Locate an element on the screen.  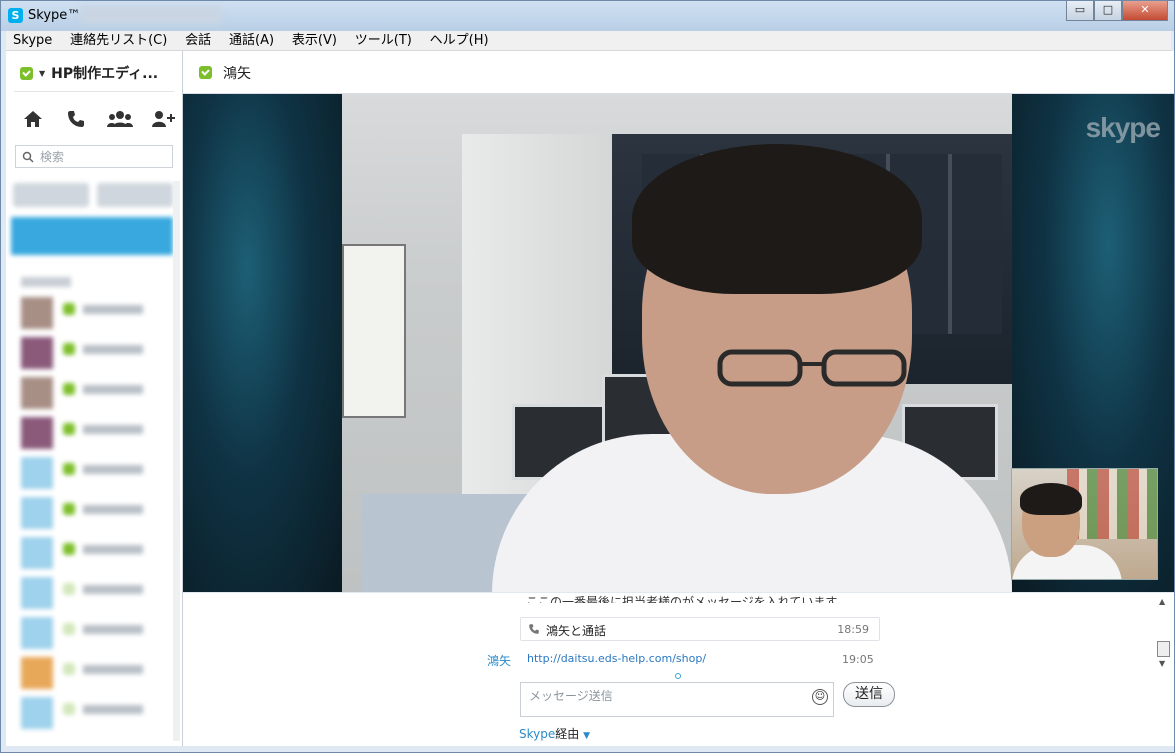
menu-skype: Skype is located at coordinates (32, 40).